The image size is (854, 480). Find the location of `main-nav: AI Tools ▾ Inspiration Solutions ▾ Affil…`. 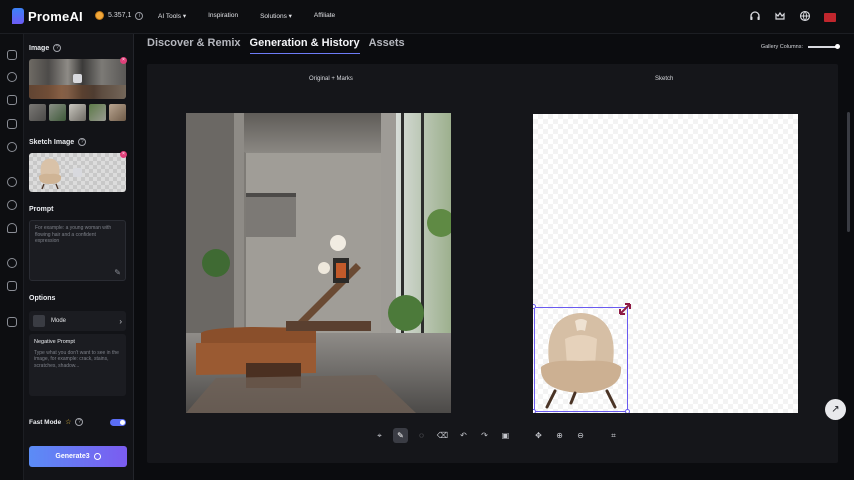

main-nav: AI Tools ▾ Inspiration Solutions ▾ Affil… is located at coordinates (246, 16).